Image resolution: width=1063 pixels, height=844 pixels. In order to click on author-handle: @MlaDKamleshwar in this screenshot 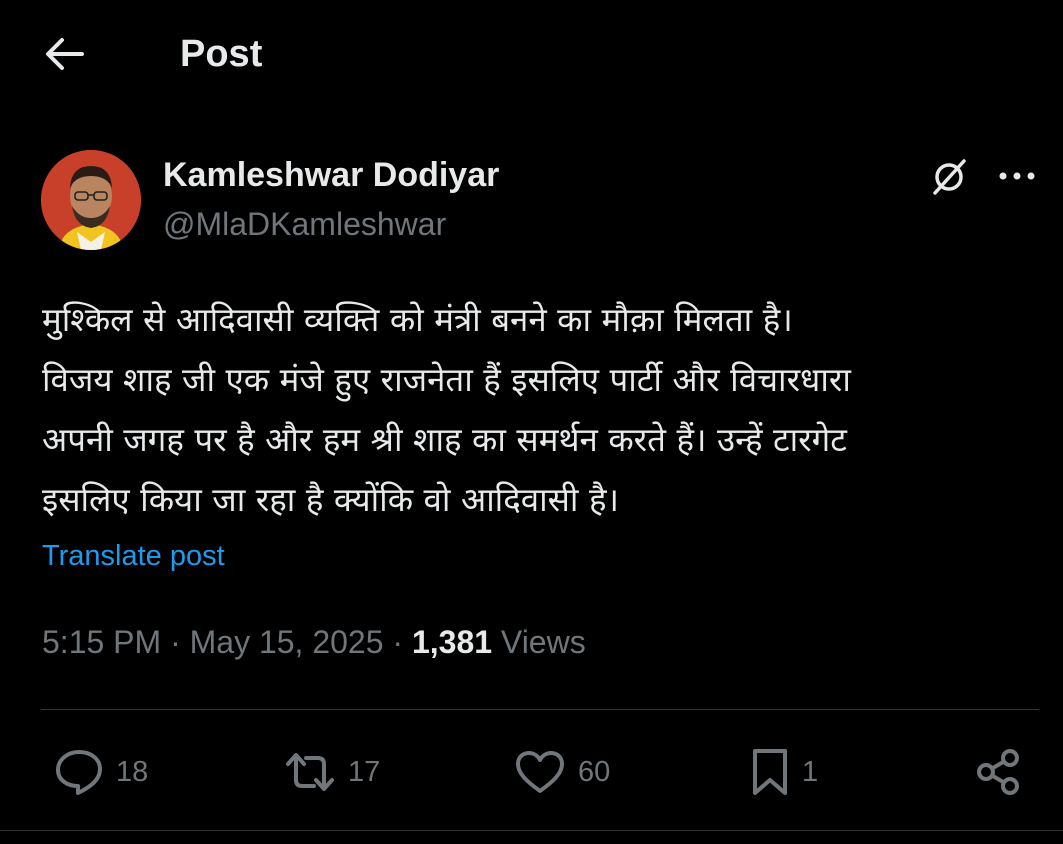, I will do `click(304, 224)`.